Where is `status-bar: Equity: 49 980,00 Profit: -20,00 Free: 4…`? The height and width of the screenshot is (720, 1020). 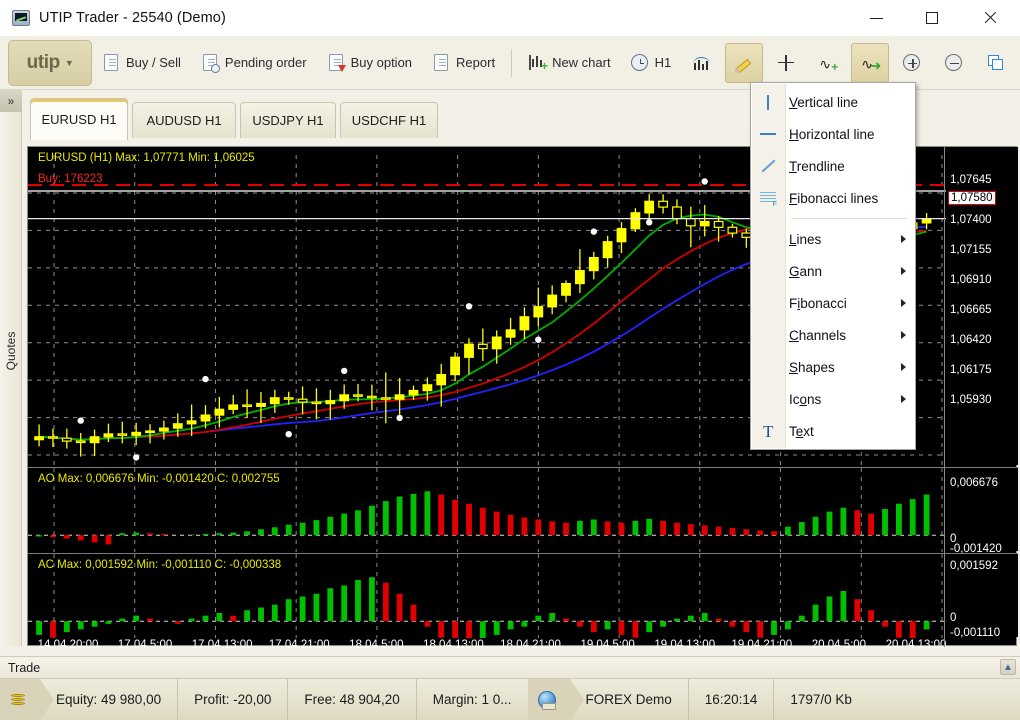 status-bar: Equity: 49 980,00 Profit: -20,00 Free: 4… is located at coordinates (510, 699).